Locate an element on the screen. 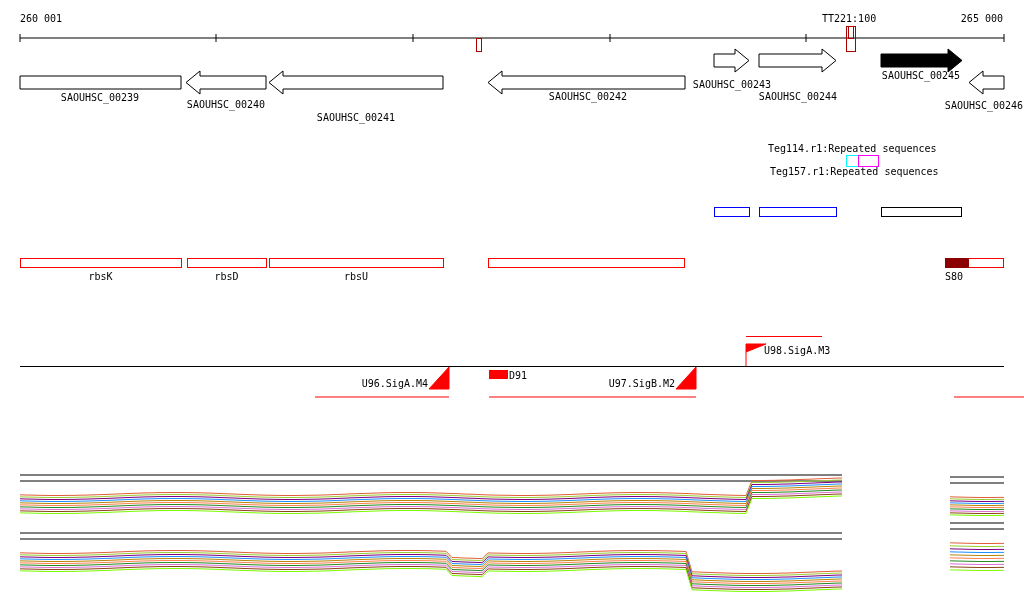  promoter-block is located at coordinates (498, 374).